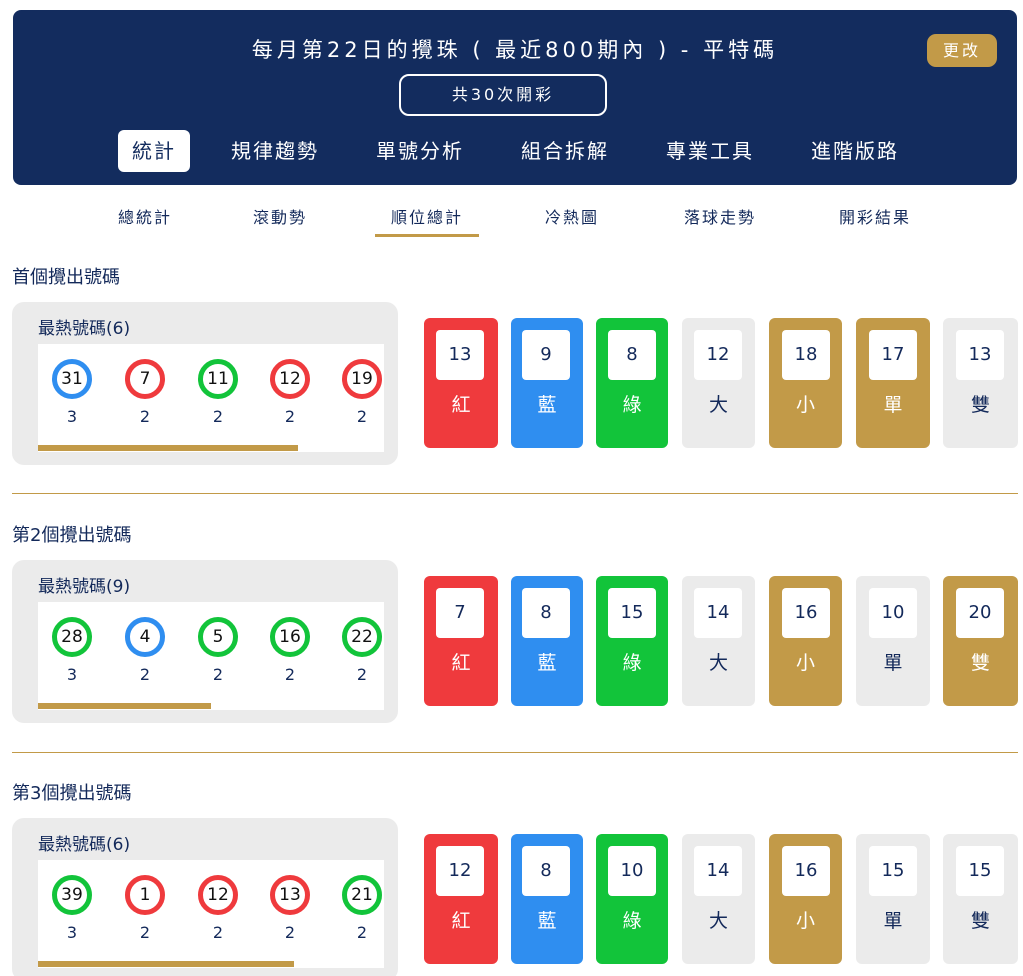 The height and width of the screenshot is (976, 1023). What do you see at coordinates (145, 895) in the screenshot?
I see `number-ball: 1` at bounding box center [145, 895].